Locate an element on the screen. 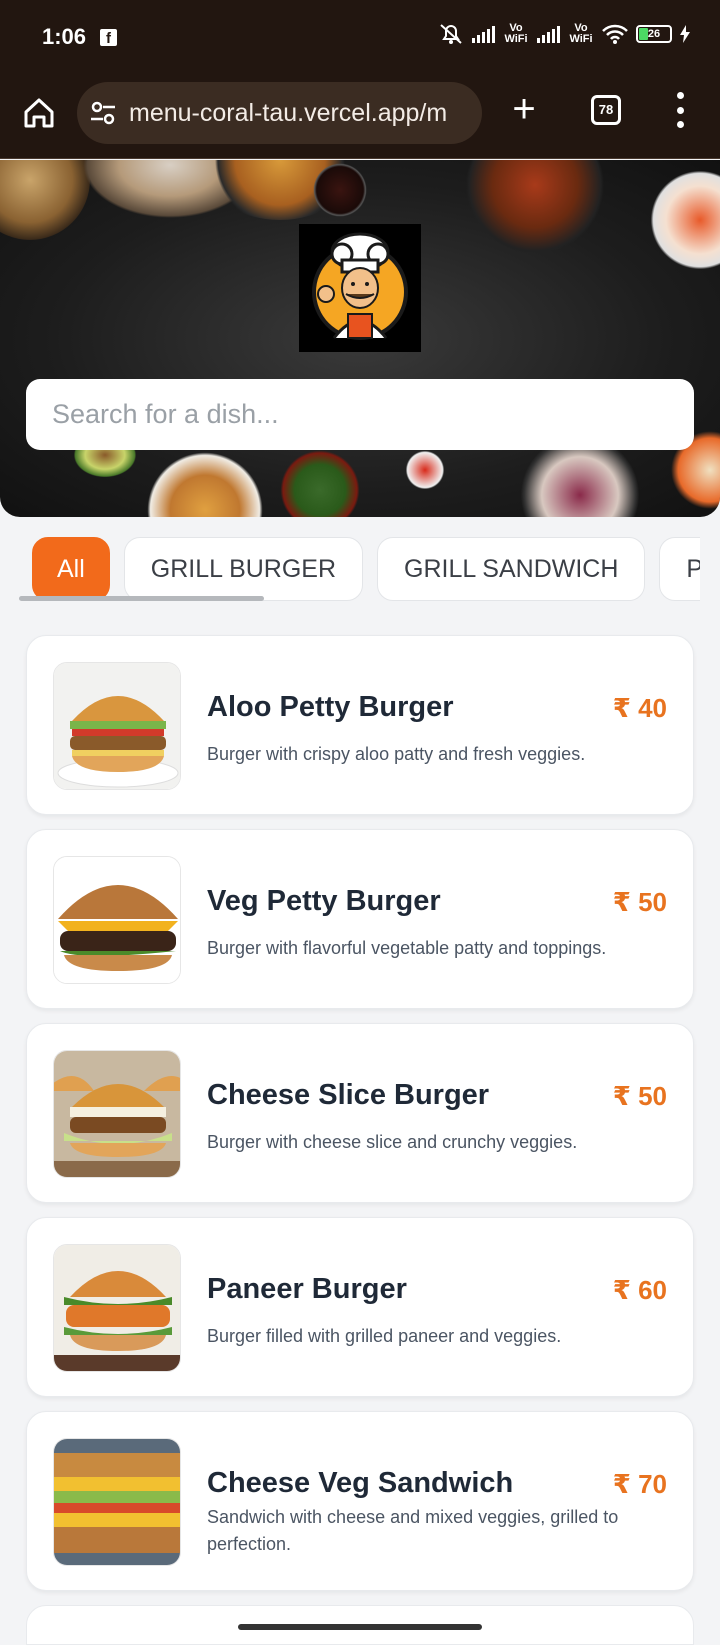 The width and height of the screenshot is (720, 1645). chef-logo-icon is located at coordinates (360, 286).